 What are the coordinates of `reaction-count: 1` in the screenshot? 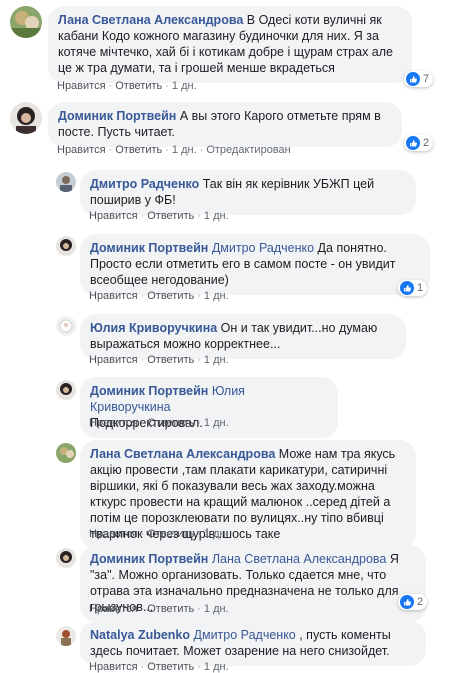 It's located at (413, 288).